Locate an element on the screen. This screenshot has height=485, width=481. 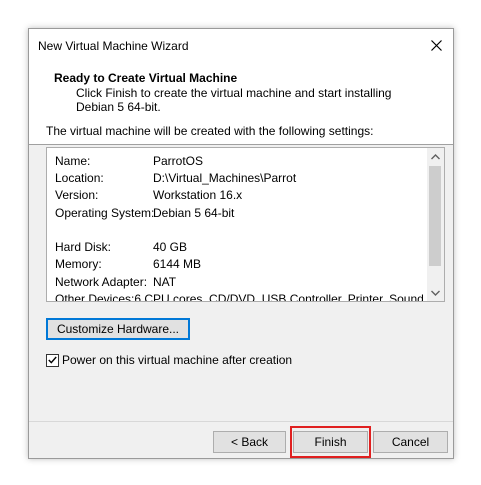
close-icon is located at coordinates (436, 45).